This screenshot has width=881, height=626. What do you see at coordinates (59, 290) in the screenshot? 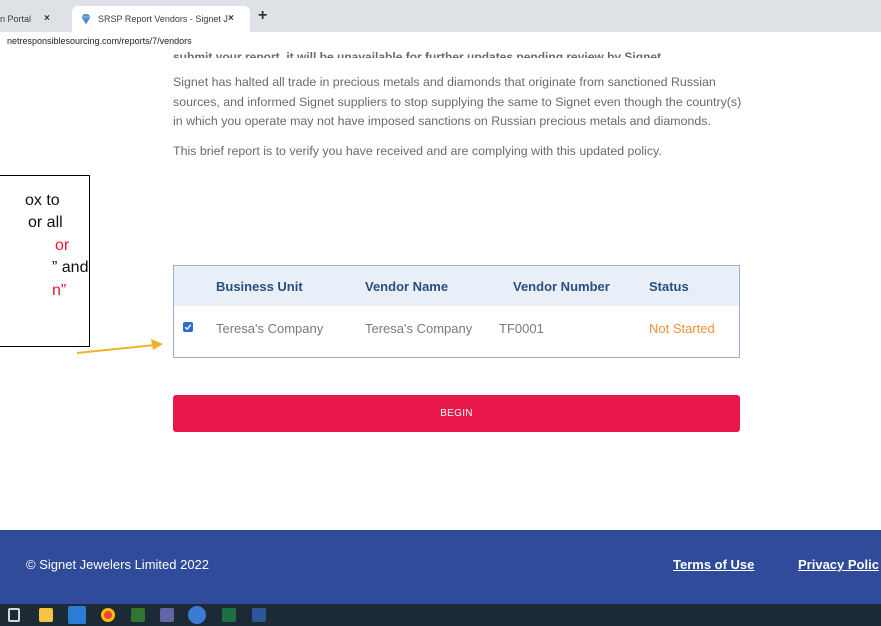
I see `callout-line: n”` at bounding box center [59, 290].